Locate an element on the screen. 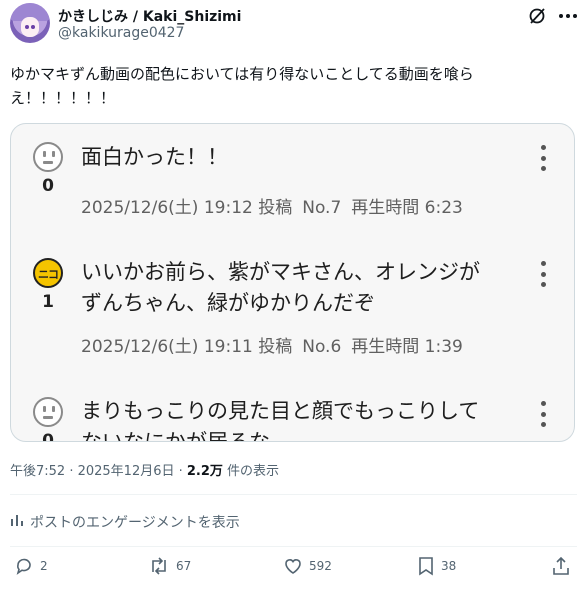 The image size is (587, 592). reply-icon is located at coordinates (23, 566).